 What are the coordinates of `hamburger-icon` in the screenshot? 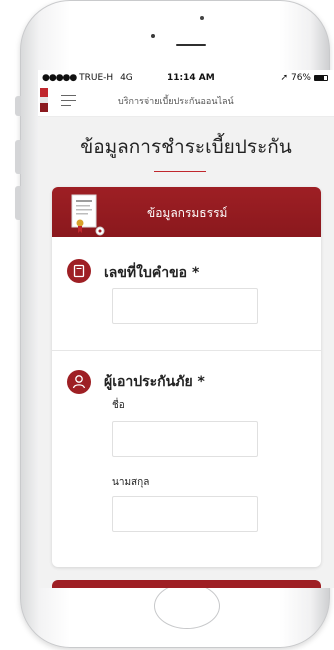 It's located at (68, 101).